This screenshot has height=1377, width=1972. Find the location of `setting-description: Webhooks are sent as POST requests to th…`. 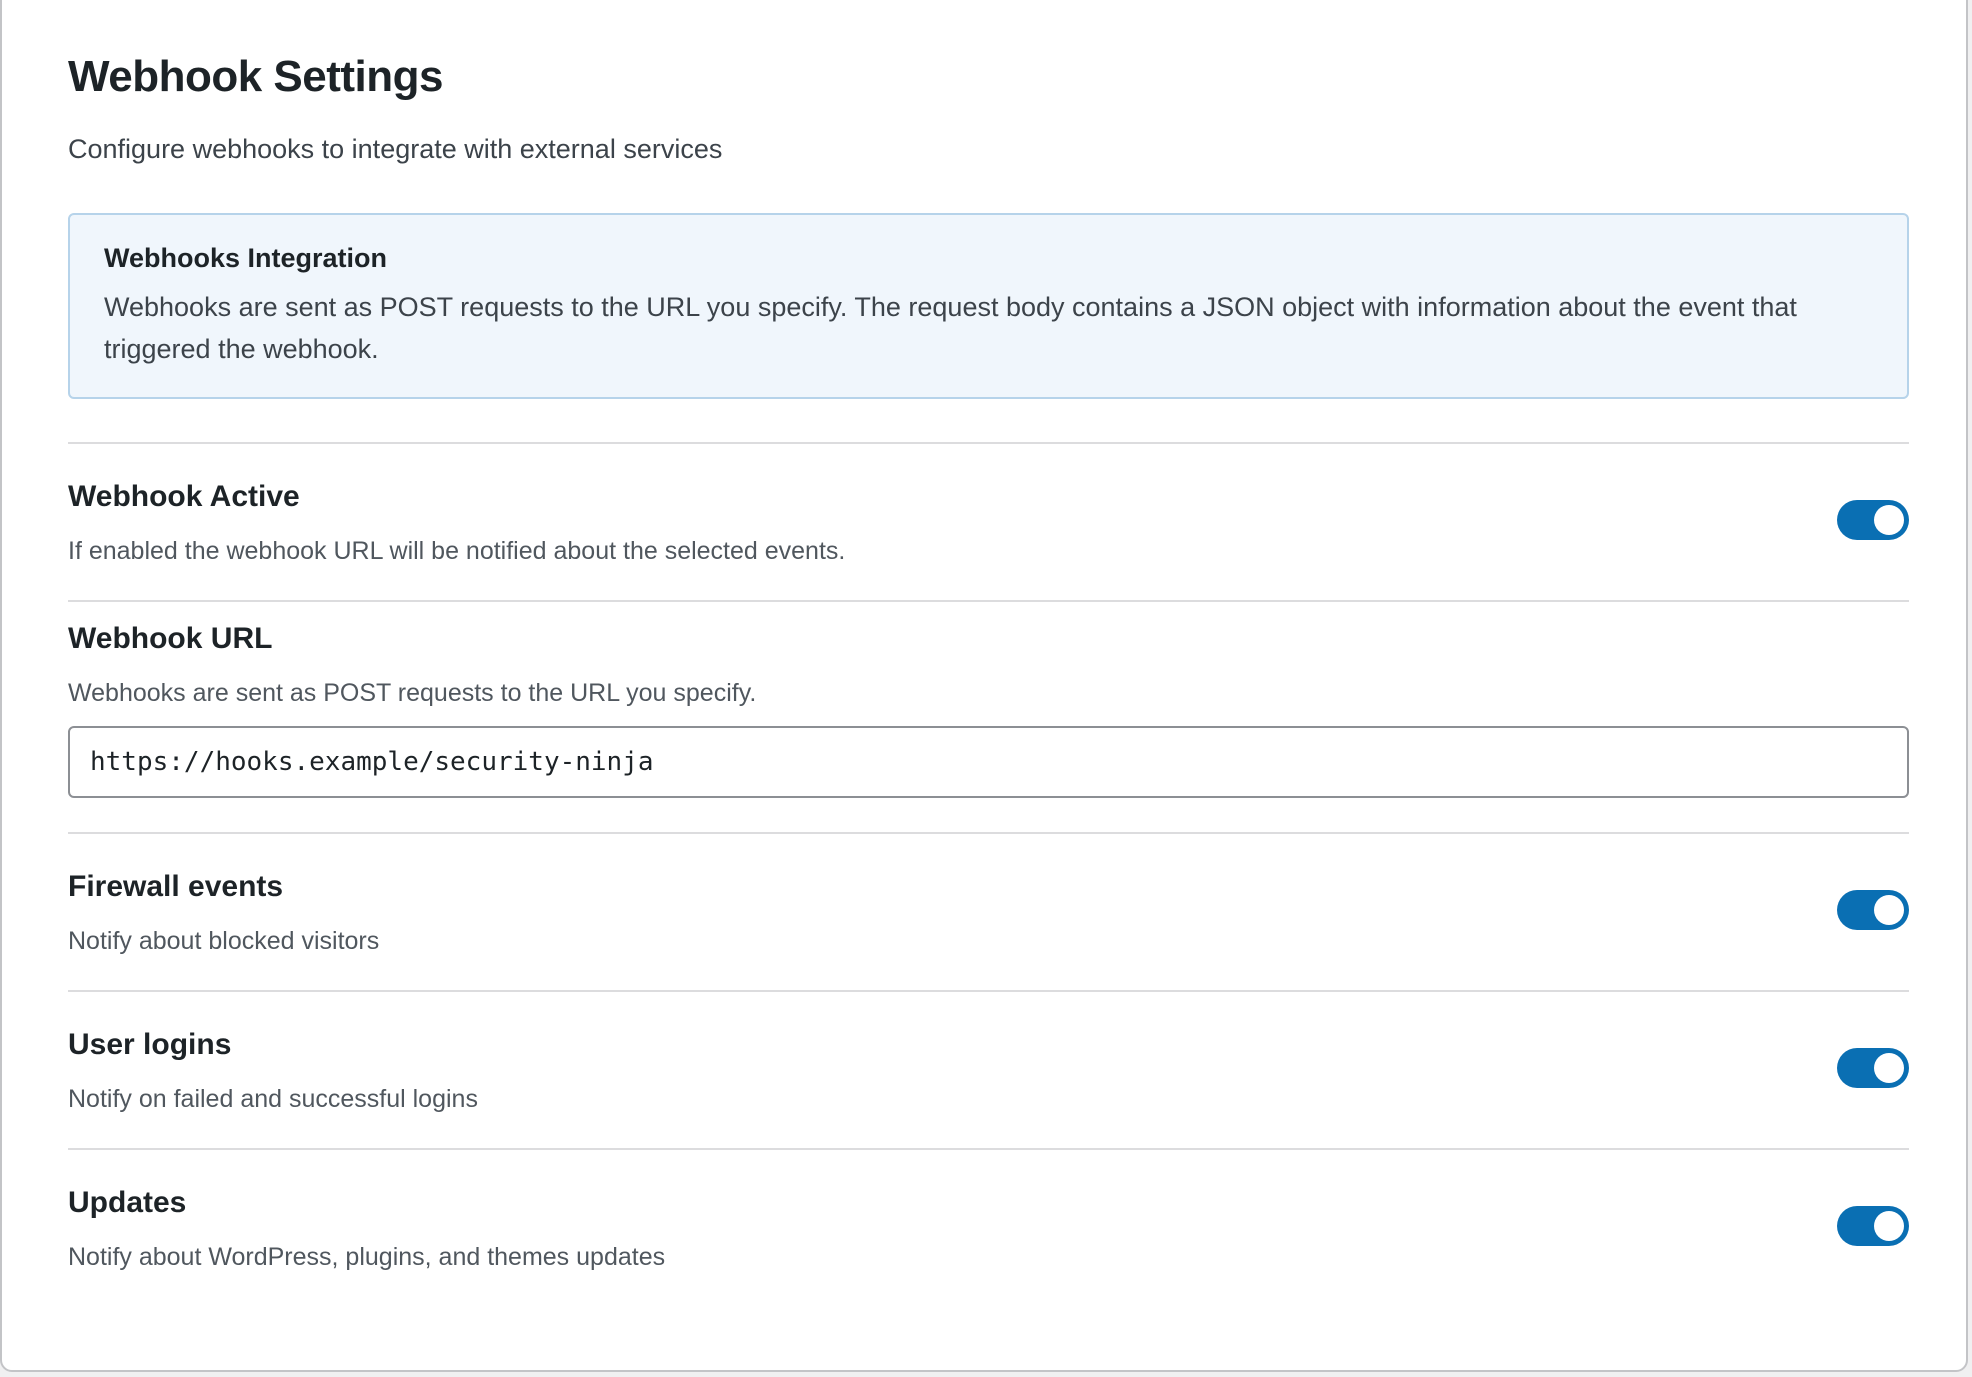

setting-description: Webhooks are sent as POST requests to th… is located at coordinates (412, 693).